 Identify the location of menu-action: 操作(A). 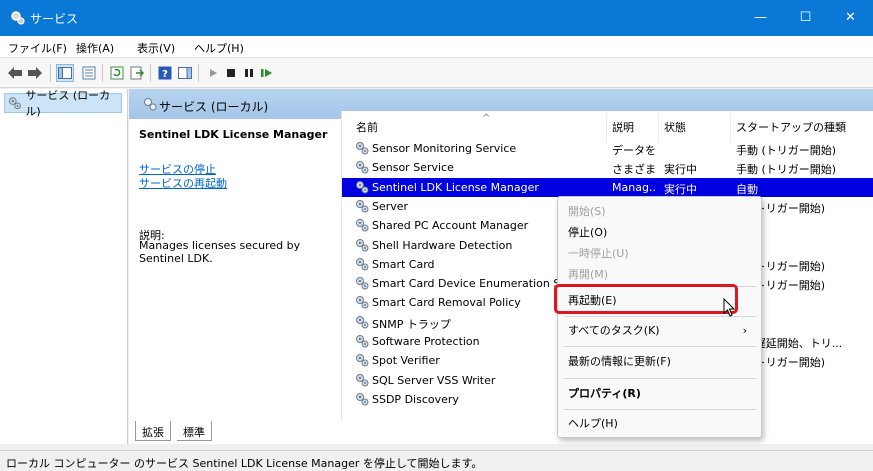
(95, 48).